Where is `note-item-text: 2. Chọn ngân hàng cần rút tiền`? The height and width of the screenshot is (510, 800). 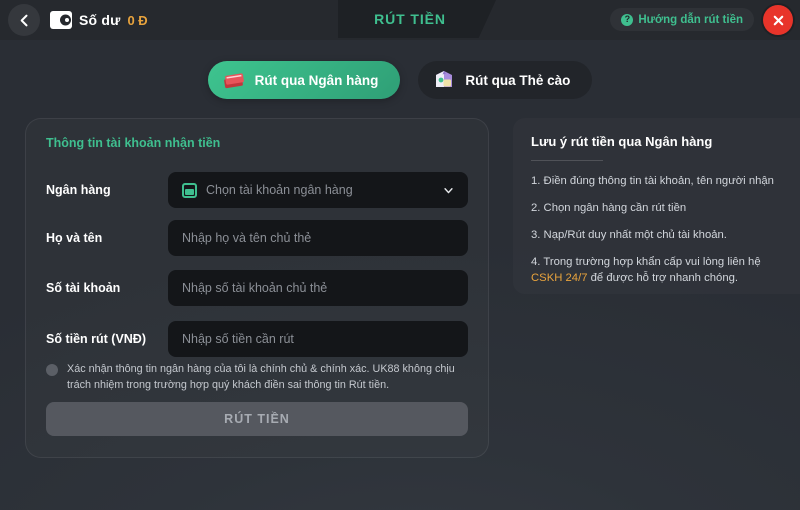
note-item-text: 2. Chọn ngân hàng cần rút tiền is located at coordinates (609, 208).